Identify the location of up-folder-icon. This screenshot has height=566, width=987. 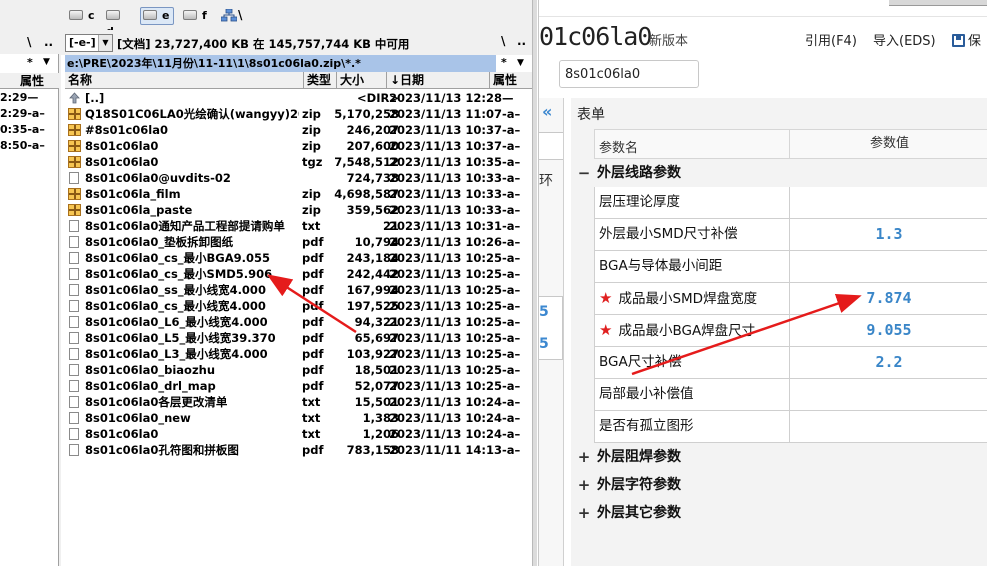
(74, 98).